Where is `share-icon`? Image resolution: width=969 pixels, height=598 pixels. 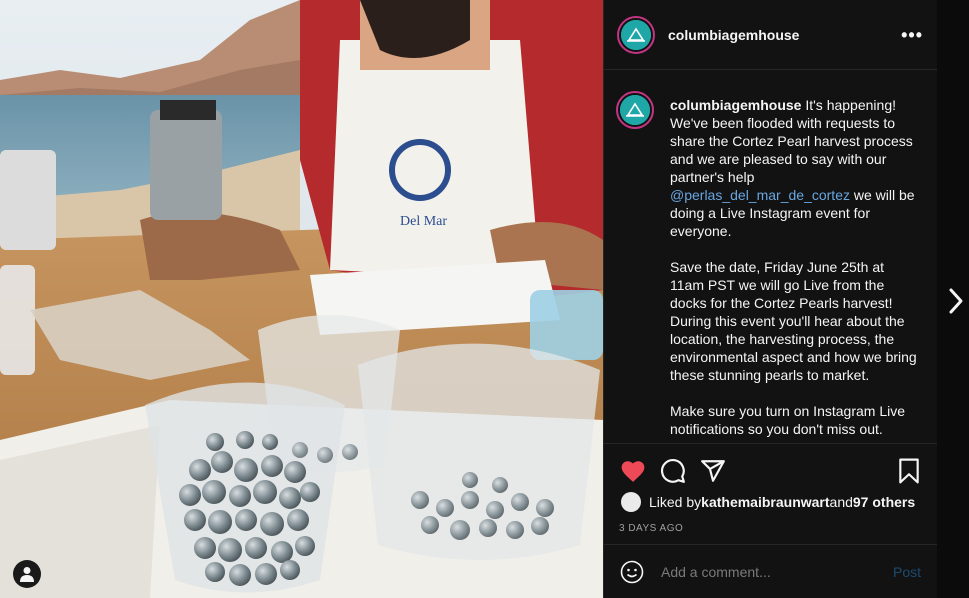
share-icon is located at coordinates (713, 471).